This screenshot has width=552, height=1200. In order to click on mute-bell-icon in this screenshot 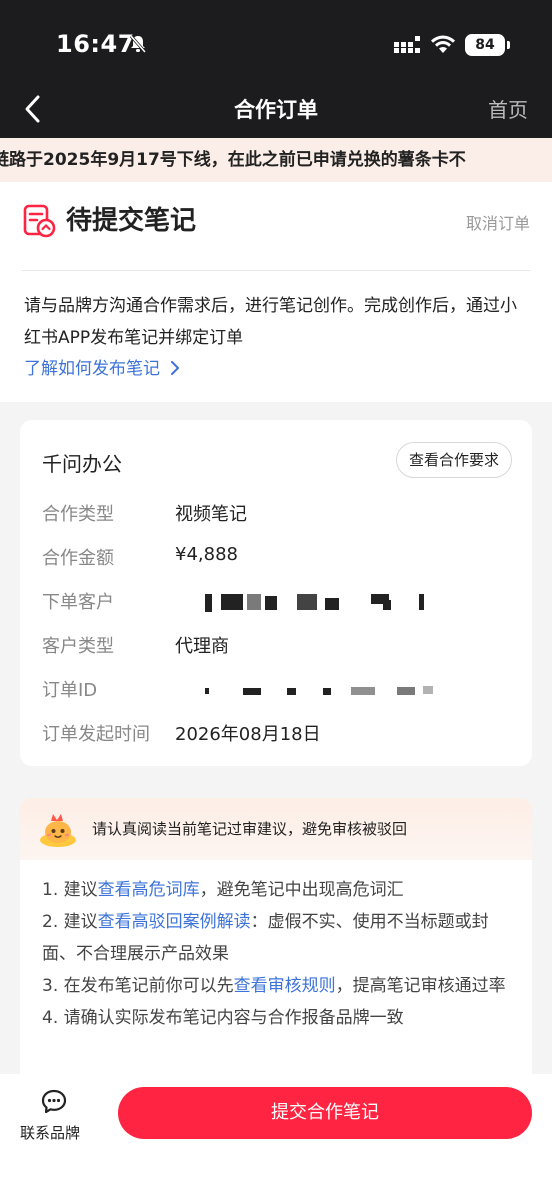, I will do `click(138, 44)`.